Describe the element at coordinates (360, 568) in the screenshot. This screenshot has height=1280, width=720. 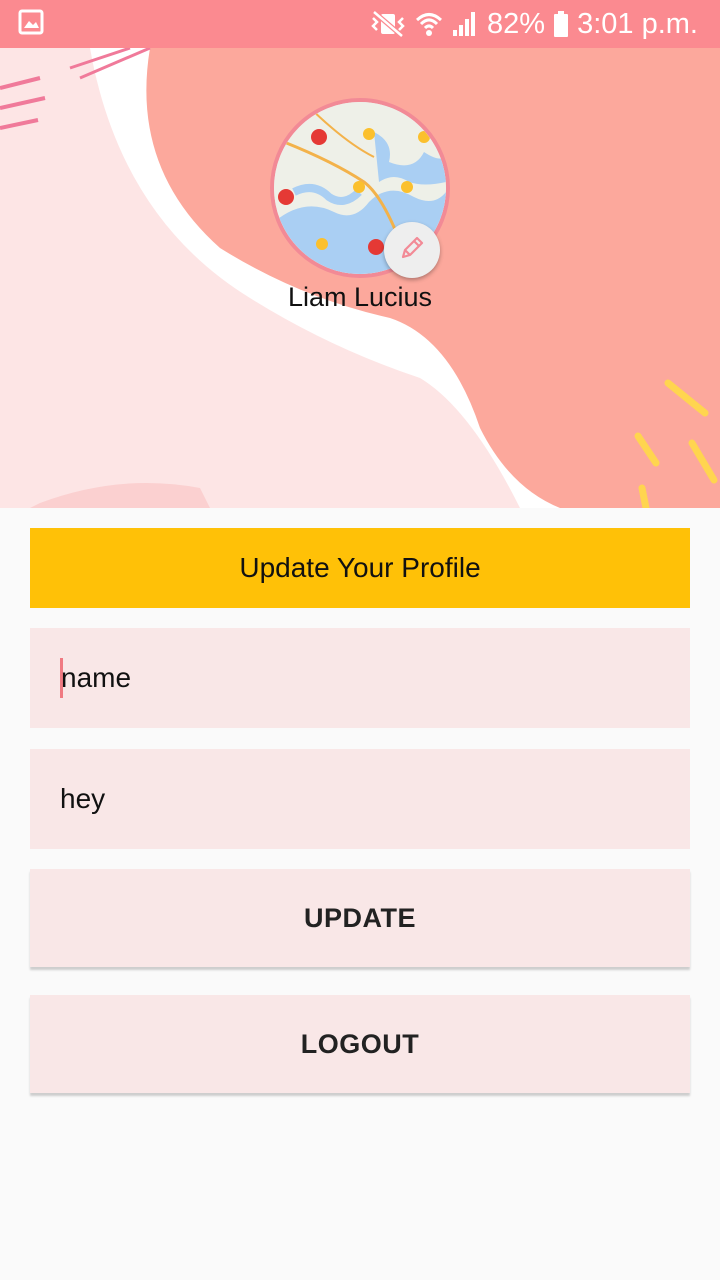
I see `update-profile-banner: Update Your Profile` at that location.